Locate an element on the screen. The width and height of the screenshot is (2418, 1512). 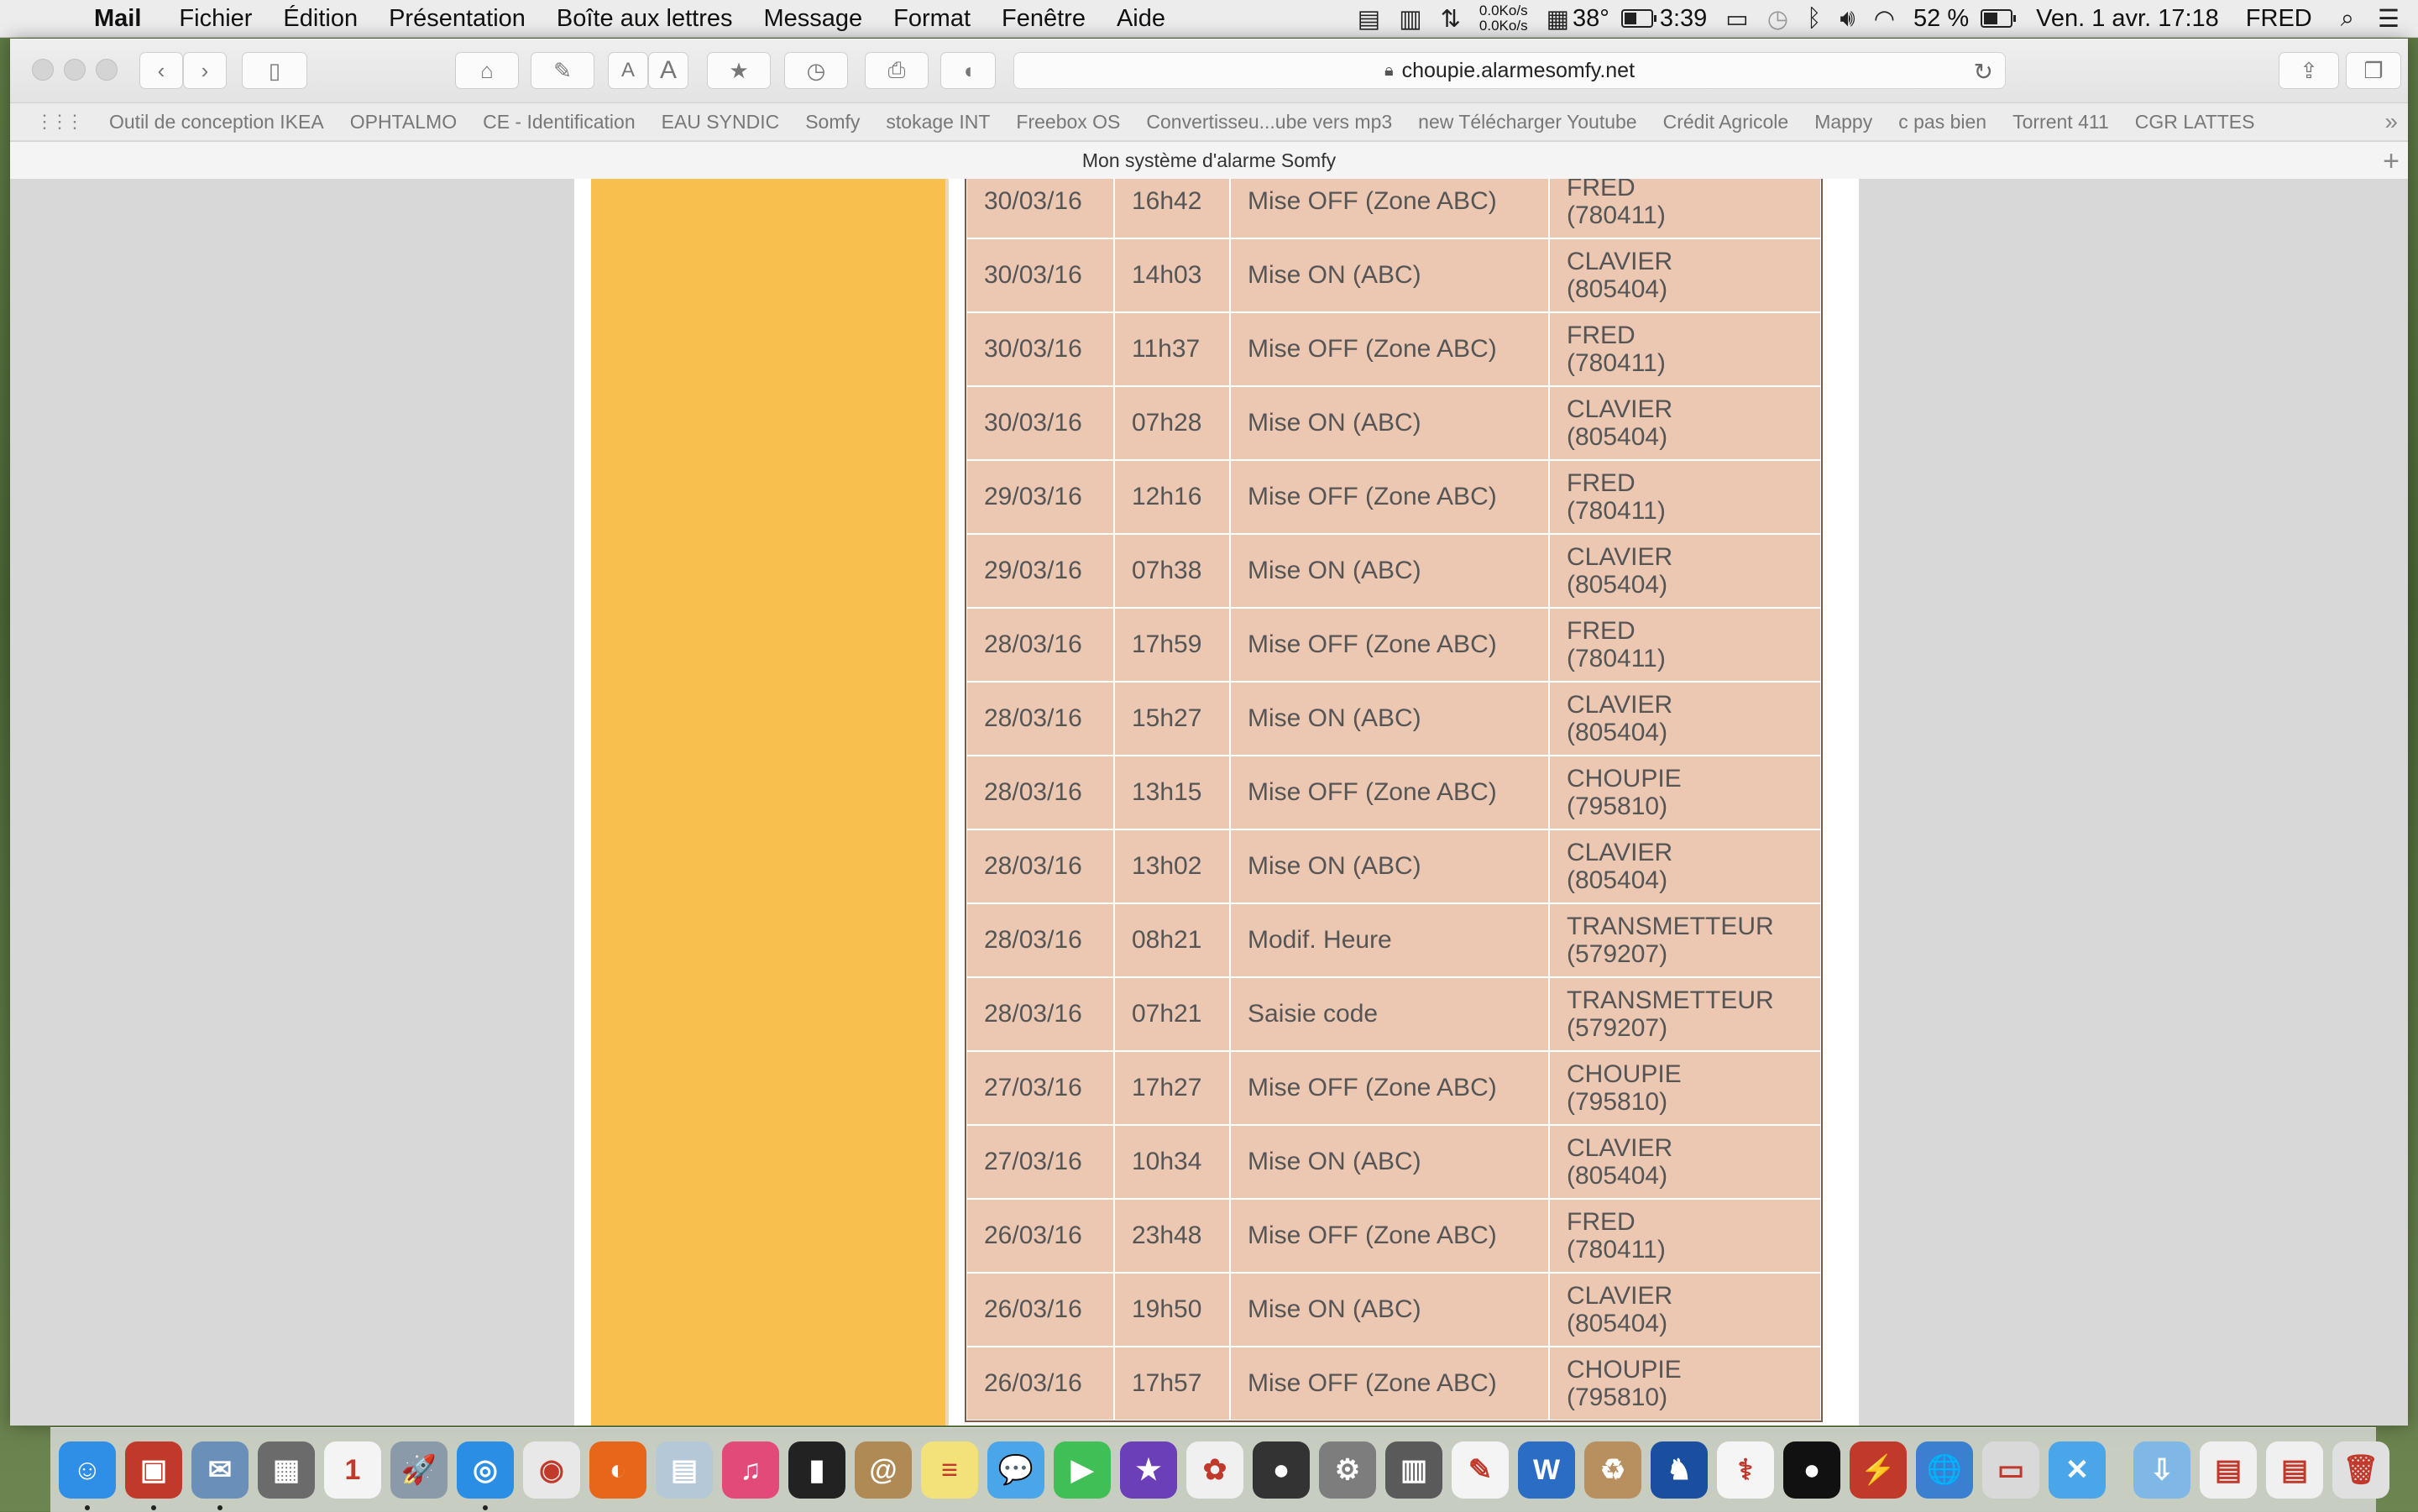
back-button: ‹ is located at coordinates (161, 70).